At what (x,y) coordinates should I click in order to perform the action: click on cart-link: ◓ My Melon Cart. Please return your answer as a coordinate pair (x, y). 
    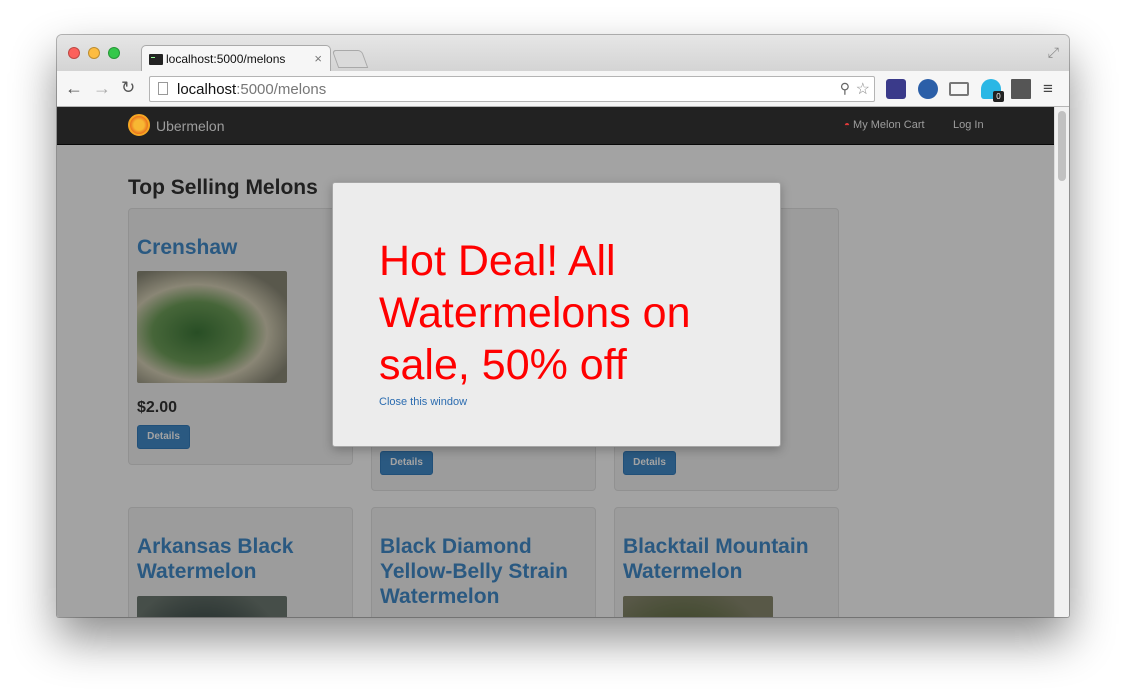
    Looking at the image, I should click on (884, 125).